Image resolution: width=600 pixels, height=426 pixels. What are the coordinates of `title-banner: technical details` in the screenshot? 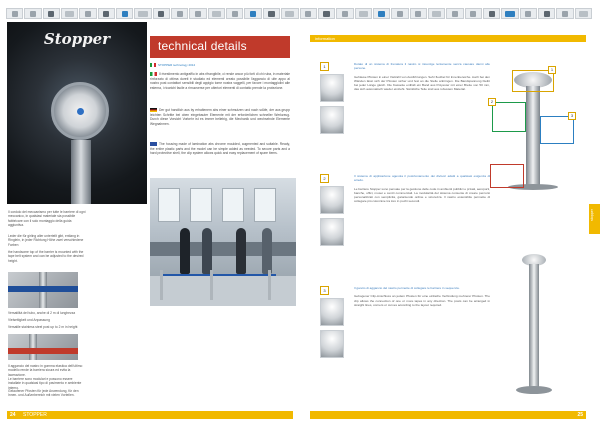 It's located at (220, 47).